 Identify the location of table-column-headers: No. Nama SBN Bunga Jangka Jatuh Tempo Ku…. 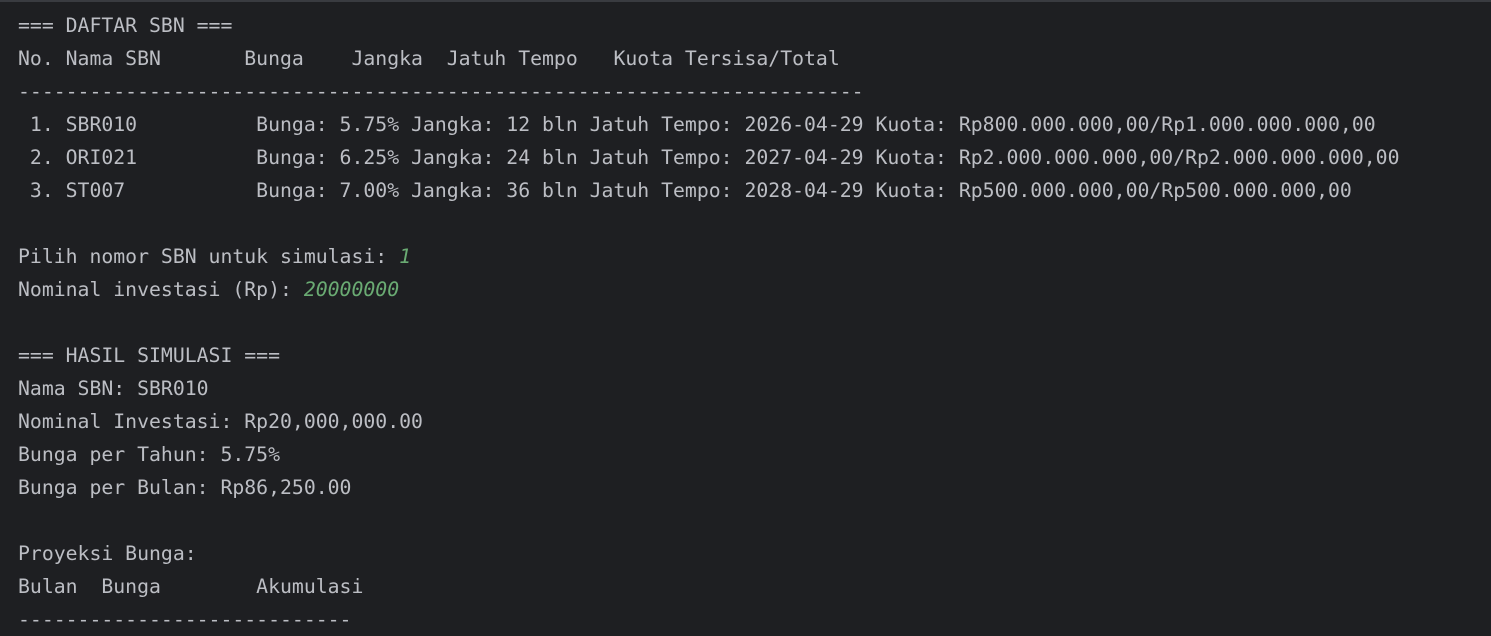
(429, 58).